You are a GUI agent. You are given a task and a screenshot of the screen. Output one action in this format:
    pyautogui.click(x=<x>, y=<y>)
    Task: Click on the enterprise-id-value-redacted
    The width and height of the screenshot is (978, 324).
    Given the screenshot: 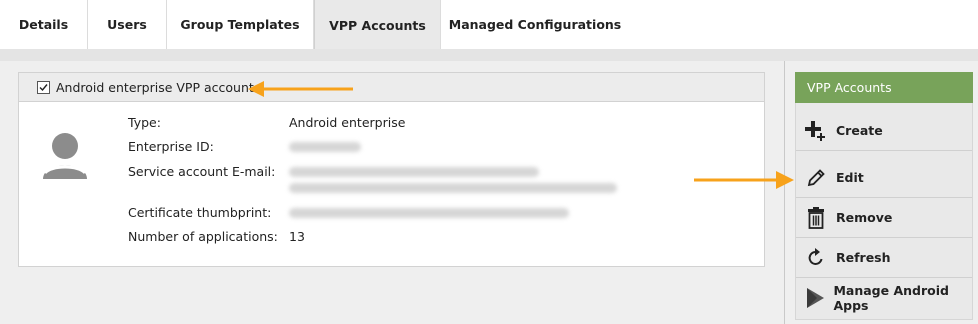 What is the action you would take?
    pyautogui.click(x=325, y=147)
    